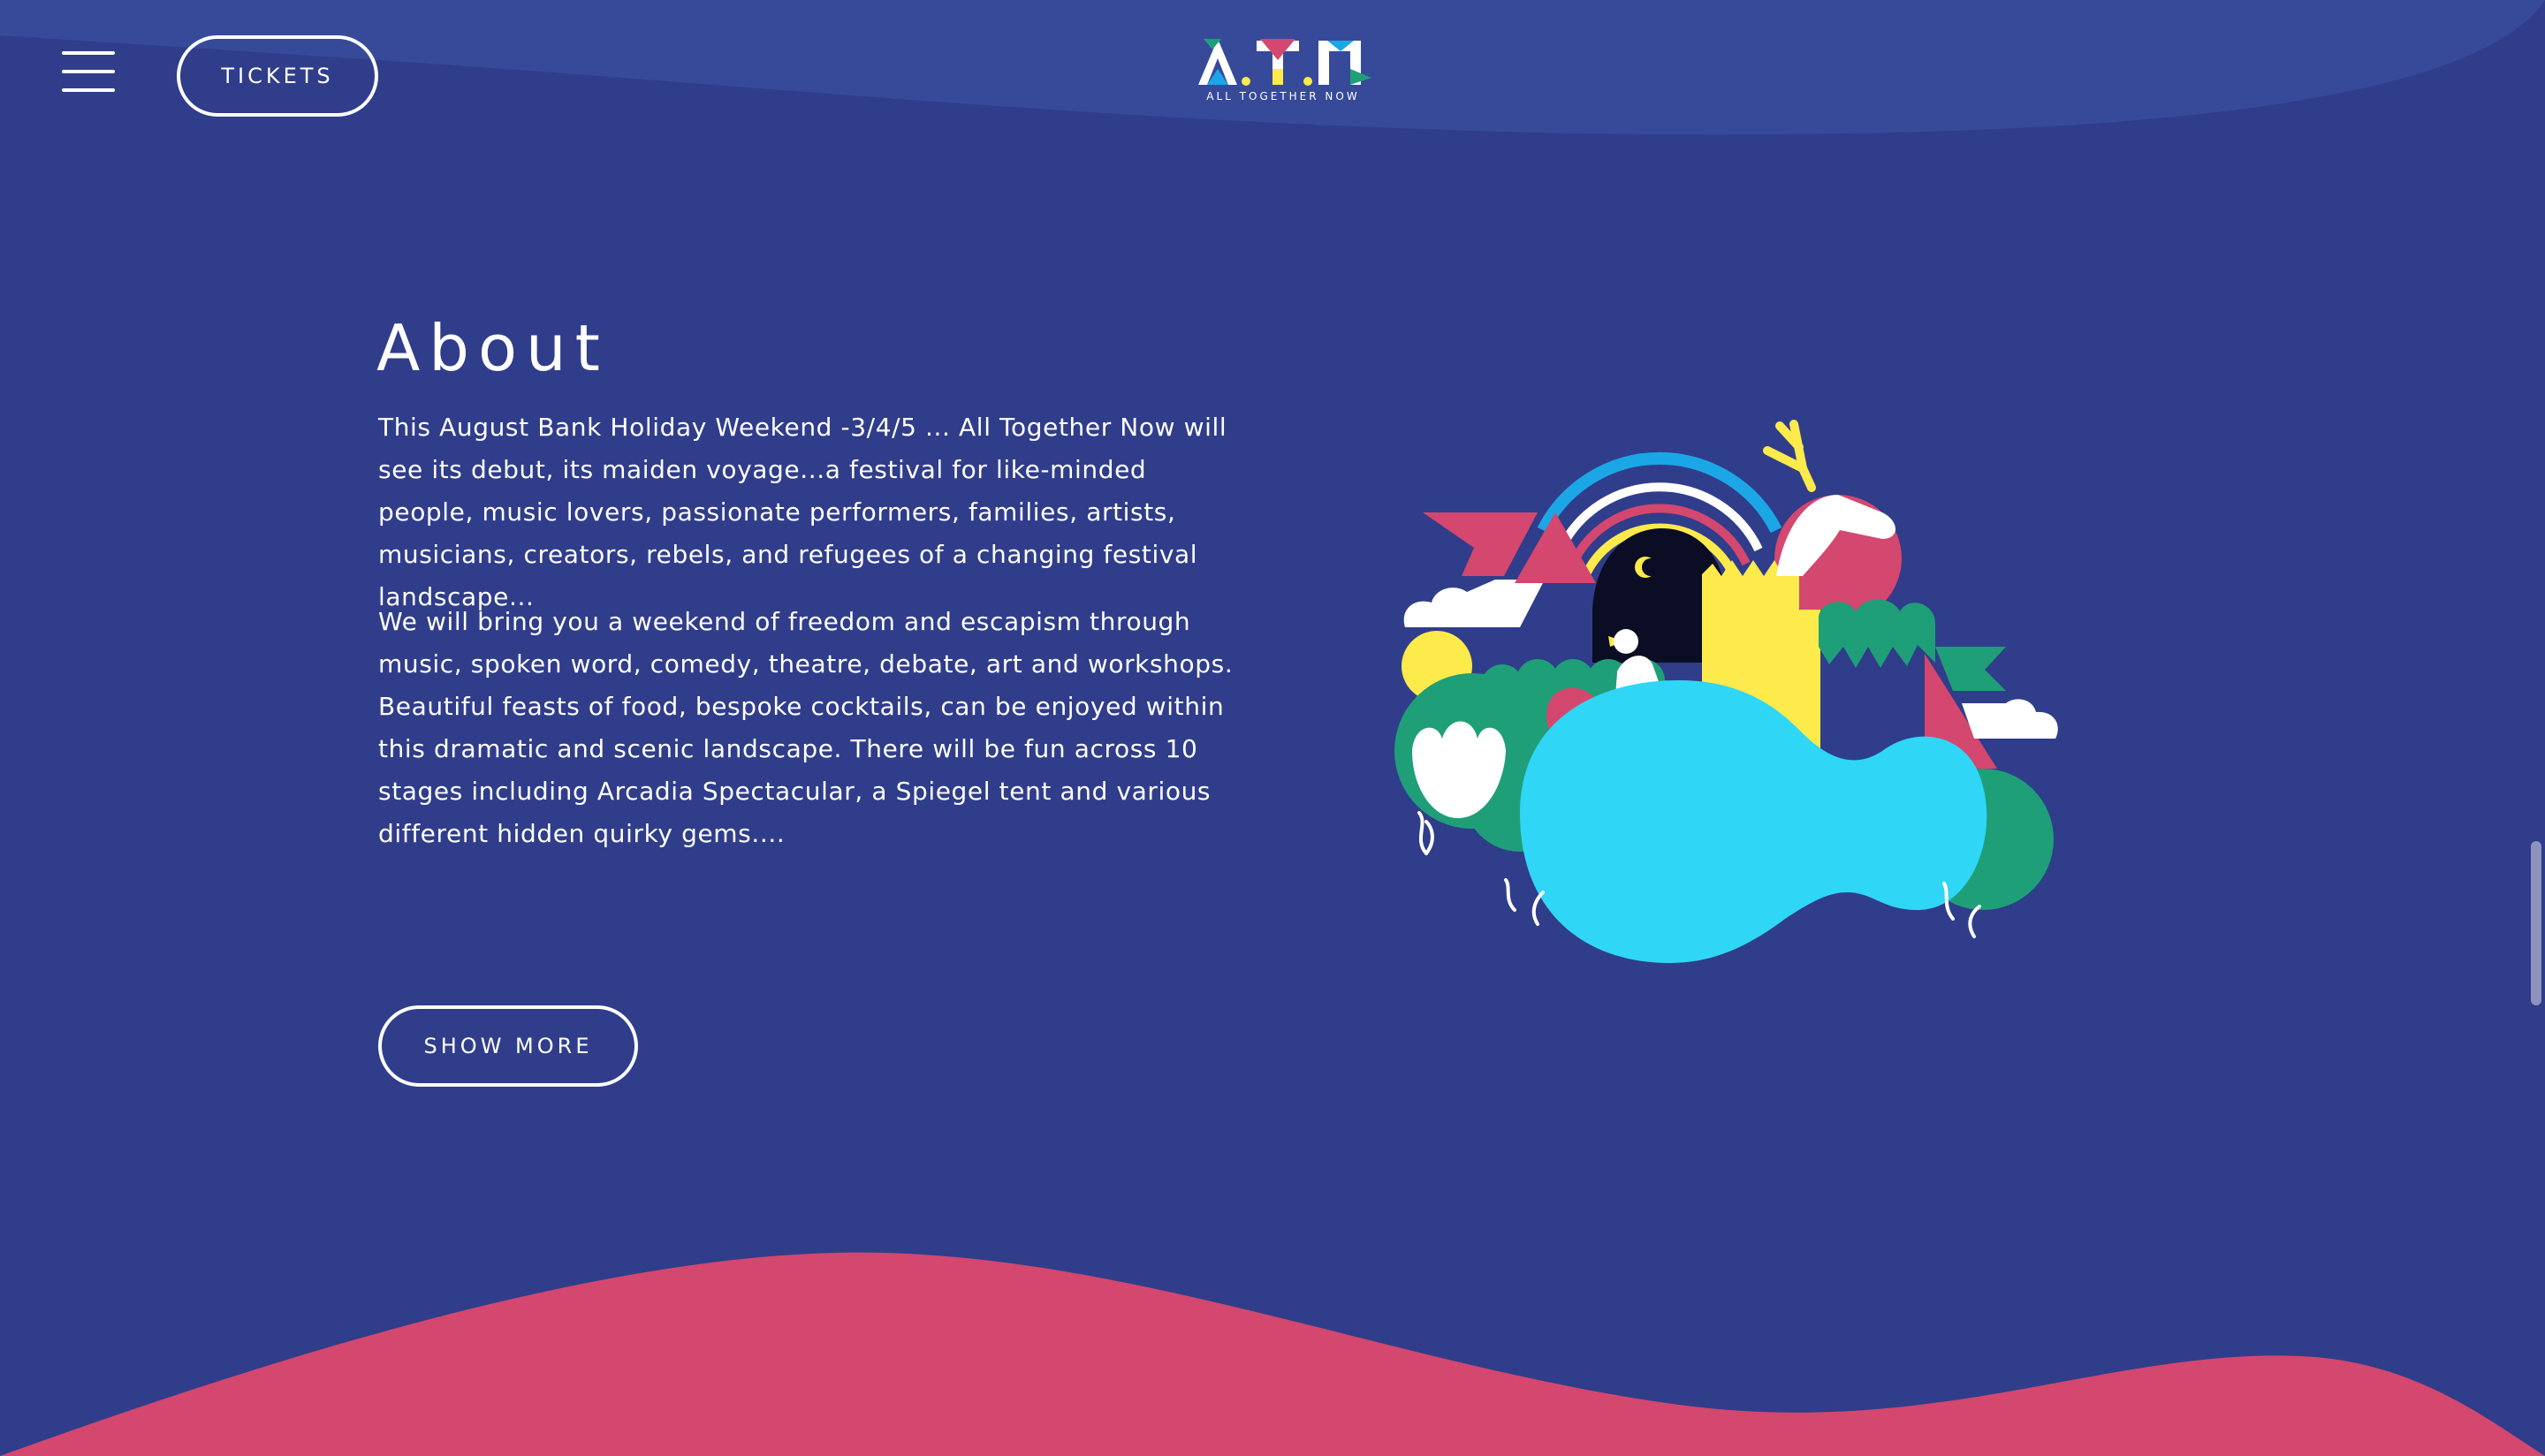 The image size is (2545, 1456). Describe the element at coordinates (508, 1046) in the screenshot. I see `show-more-button: SHOW MORE` at that location.